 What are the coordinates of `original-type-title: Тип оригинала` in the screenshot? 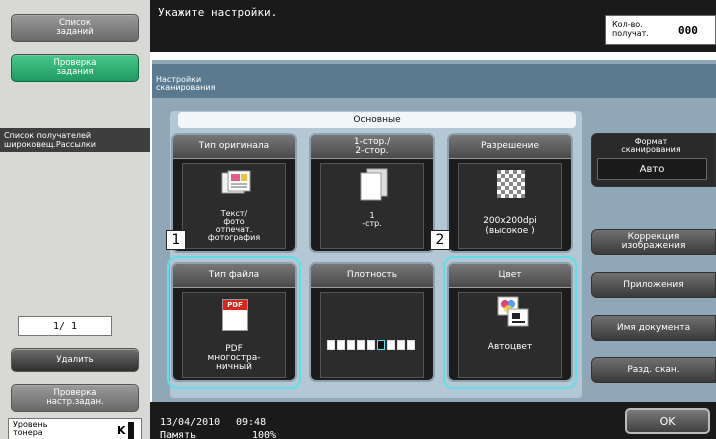 It's located at (234, 147).